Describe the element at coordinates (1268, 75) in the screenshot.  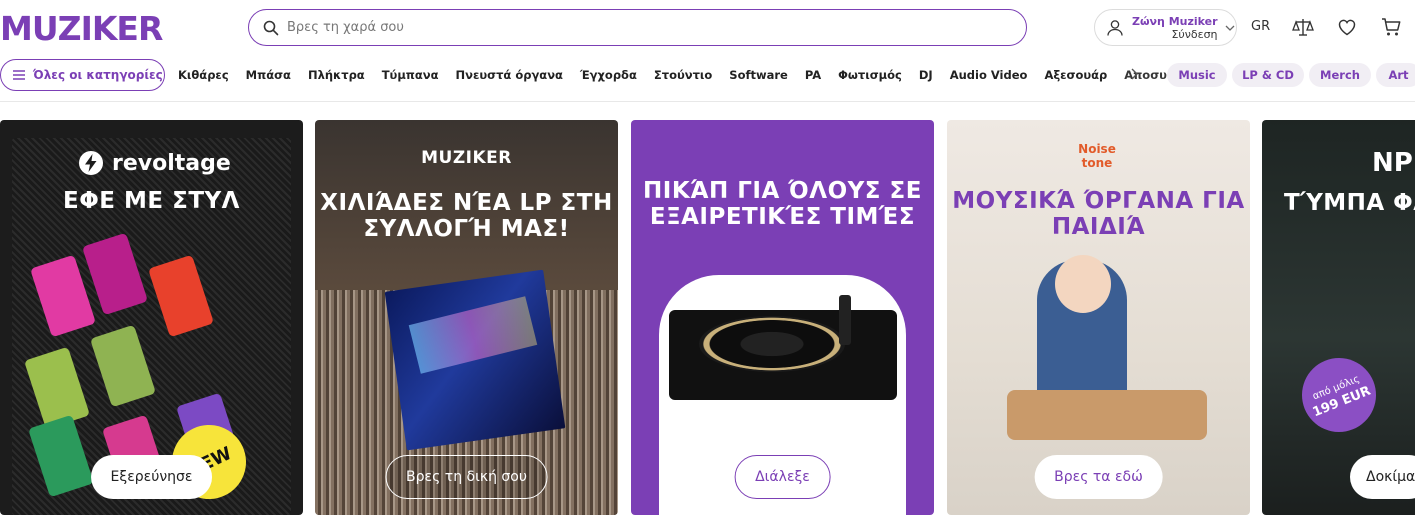
I see `pill-lp-cd: LP & CD` at that location.